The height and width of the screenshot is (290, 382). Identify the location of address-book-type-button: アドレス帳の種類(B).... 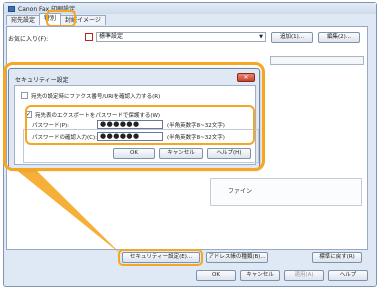
(237, 257).